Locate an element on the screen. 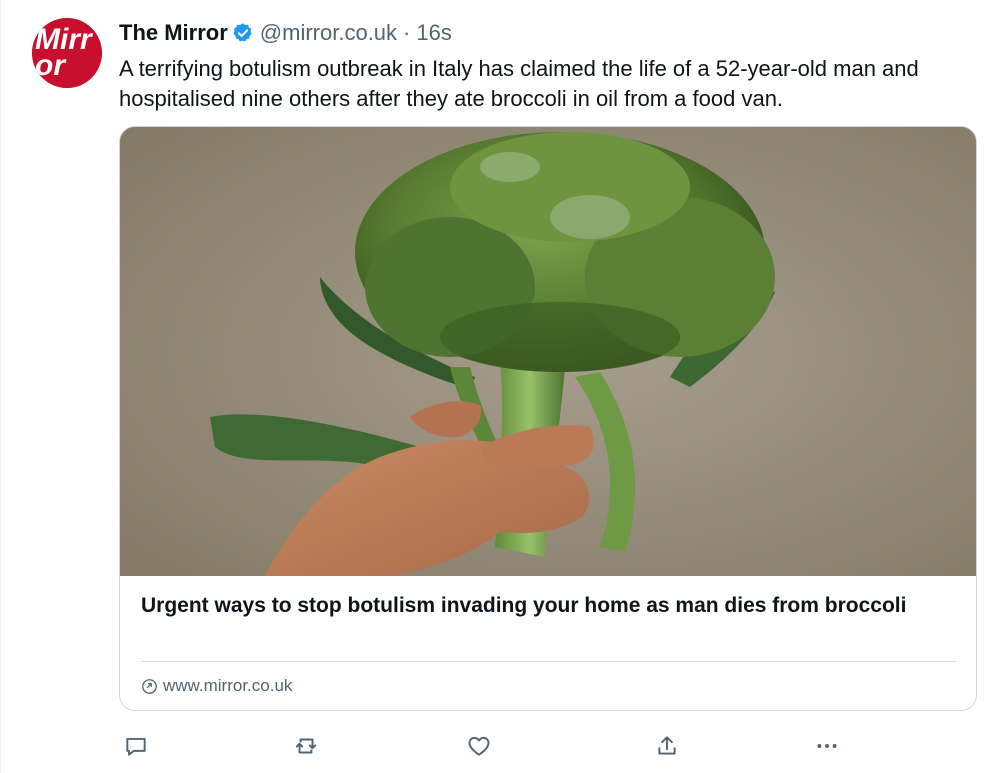 This screenshot has height=773, width=1000. like-button is located at coordinates (479, 746).